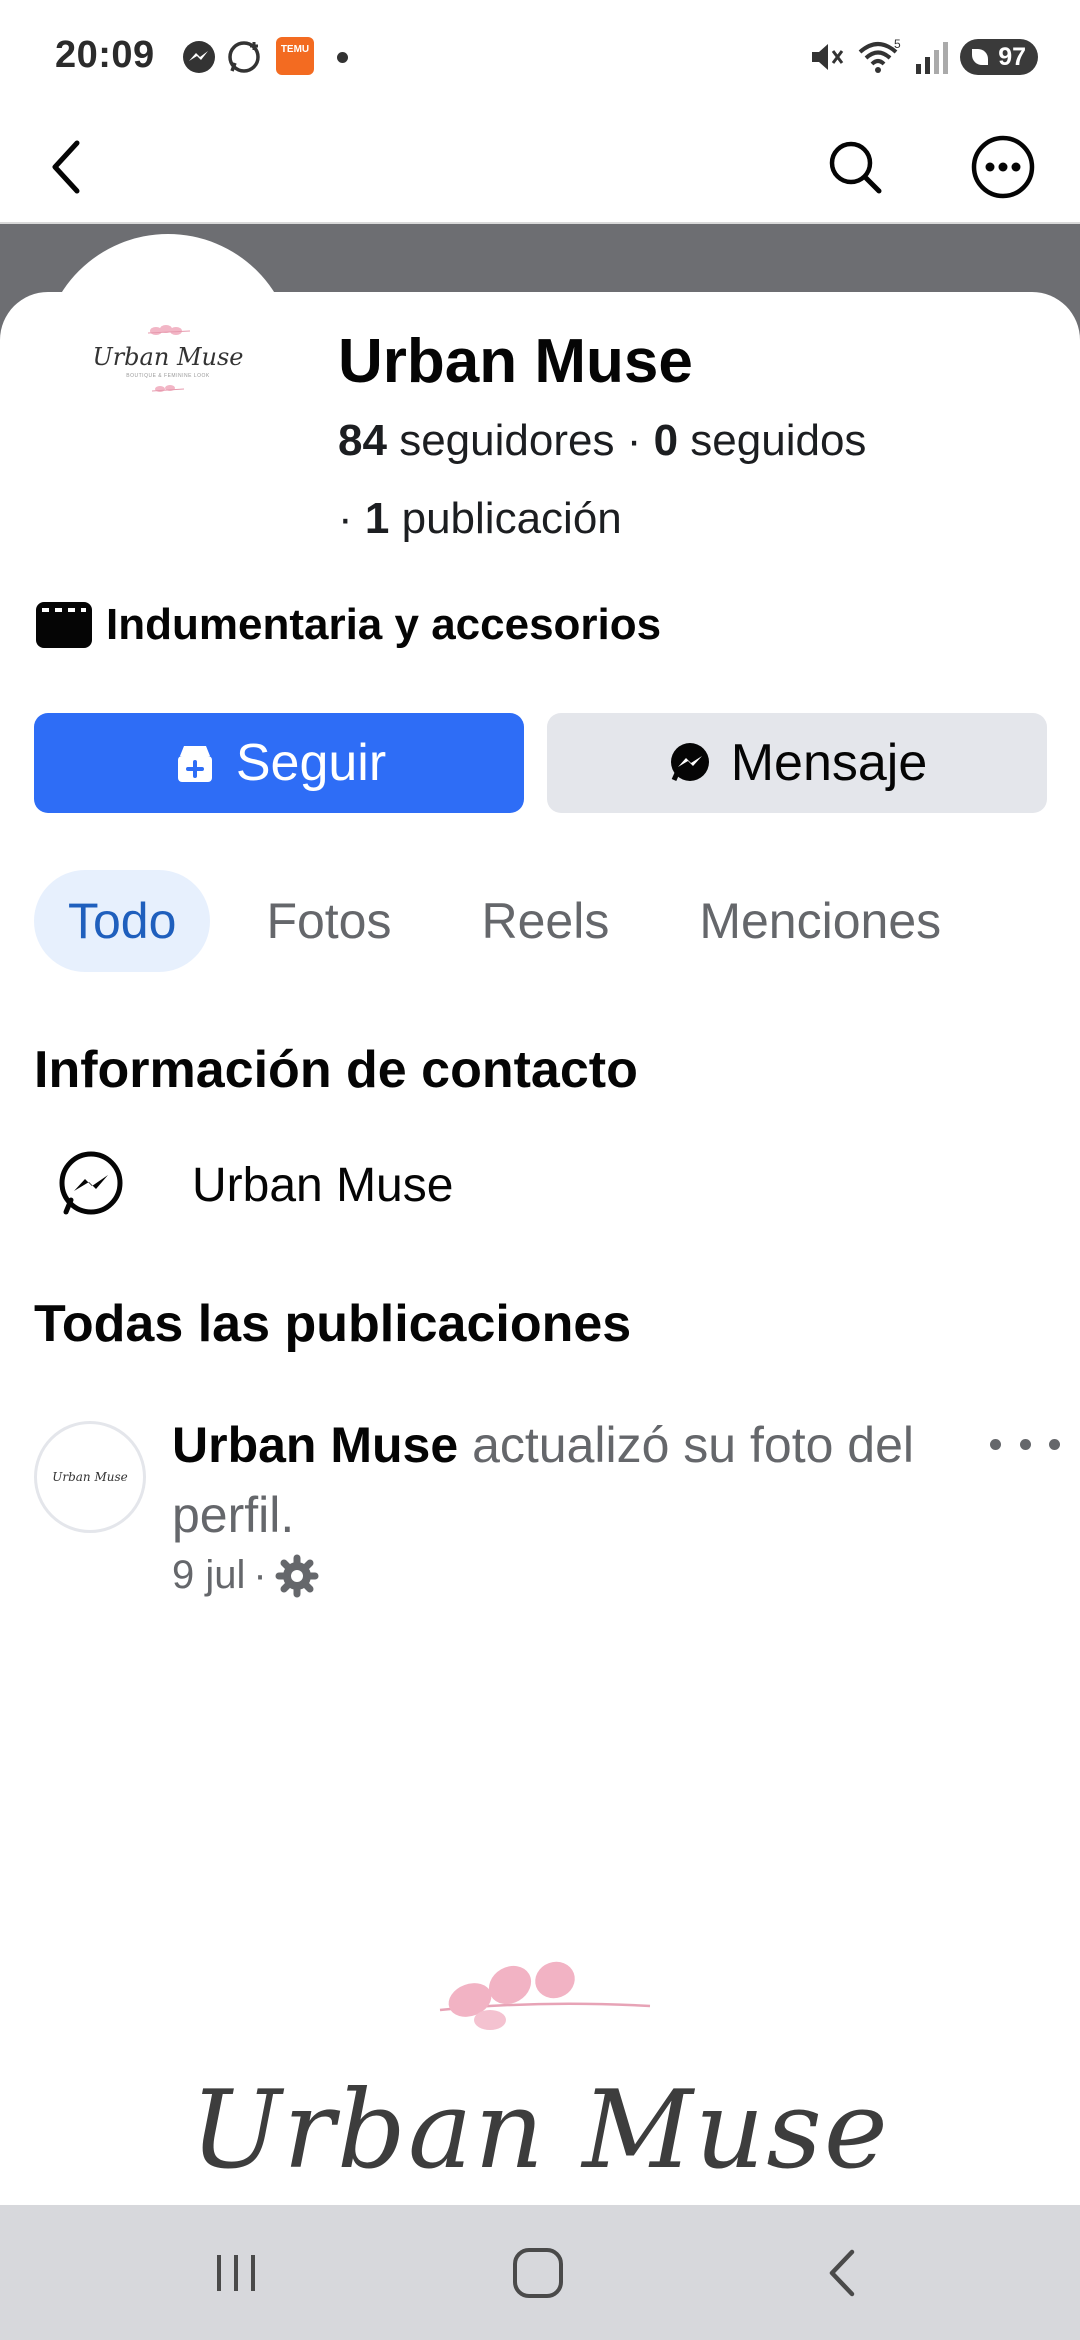  I want to click on post-author-avatar: Urban Muse, so click(90, 1477).